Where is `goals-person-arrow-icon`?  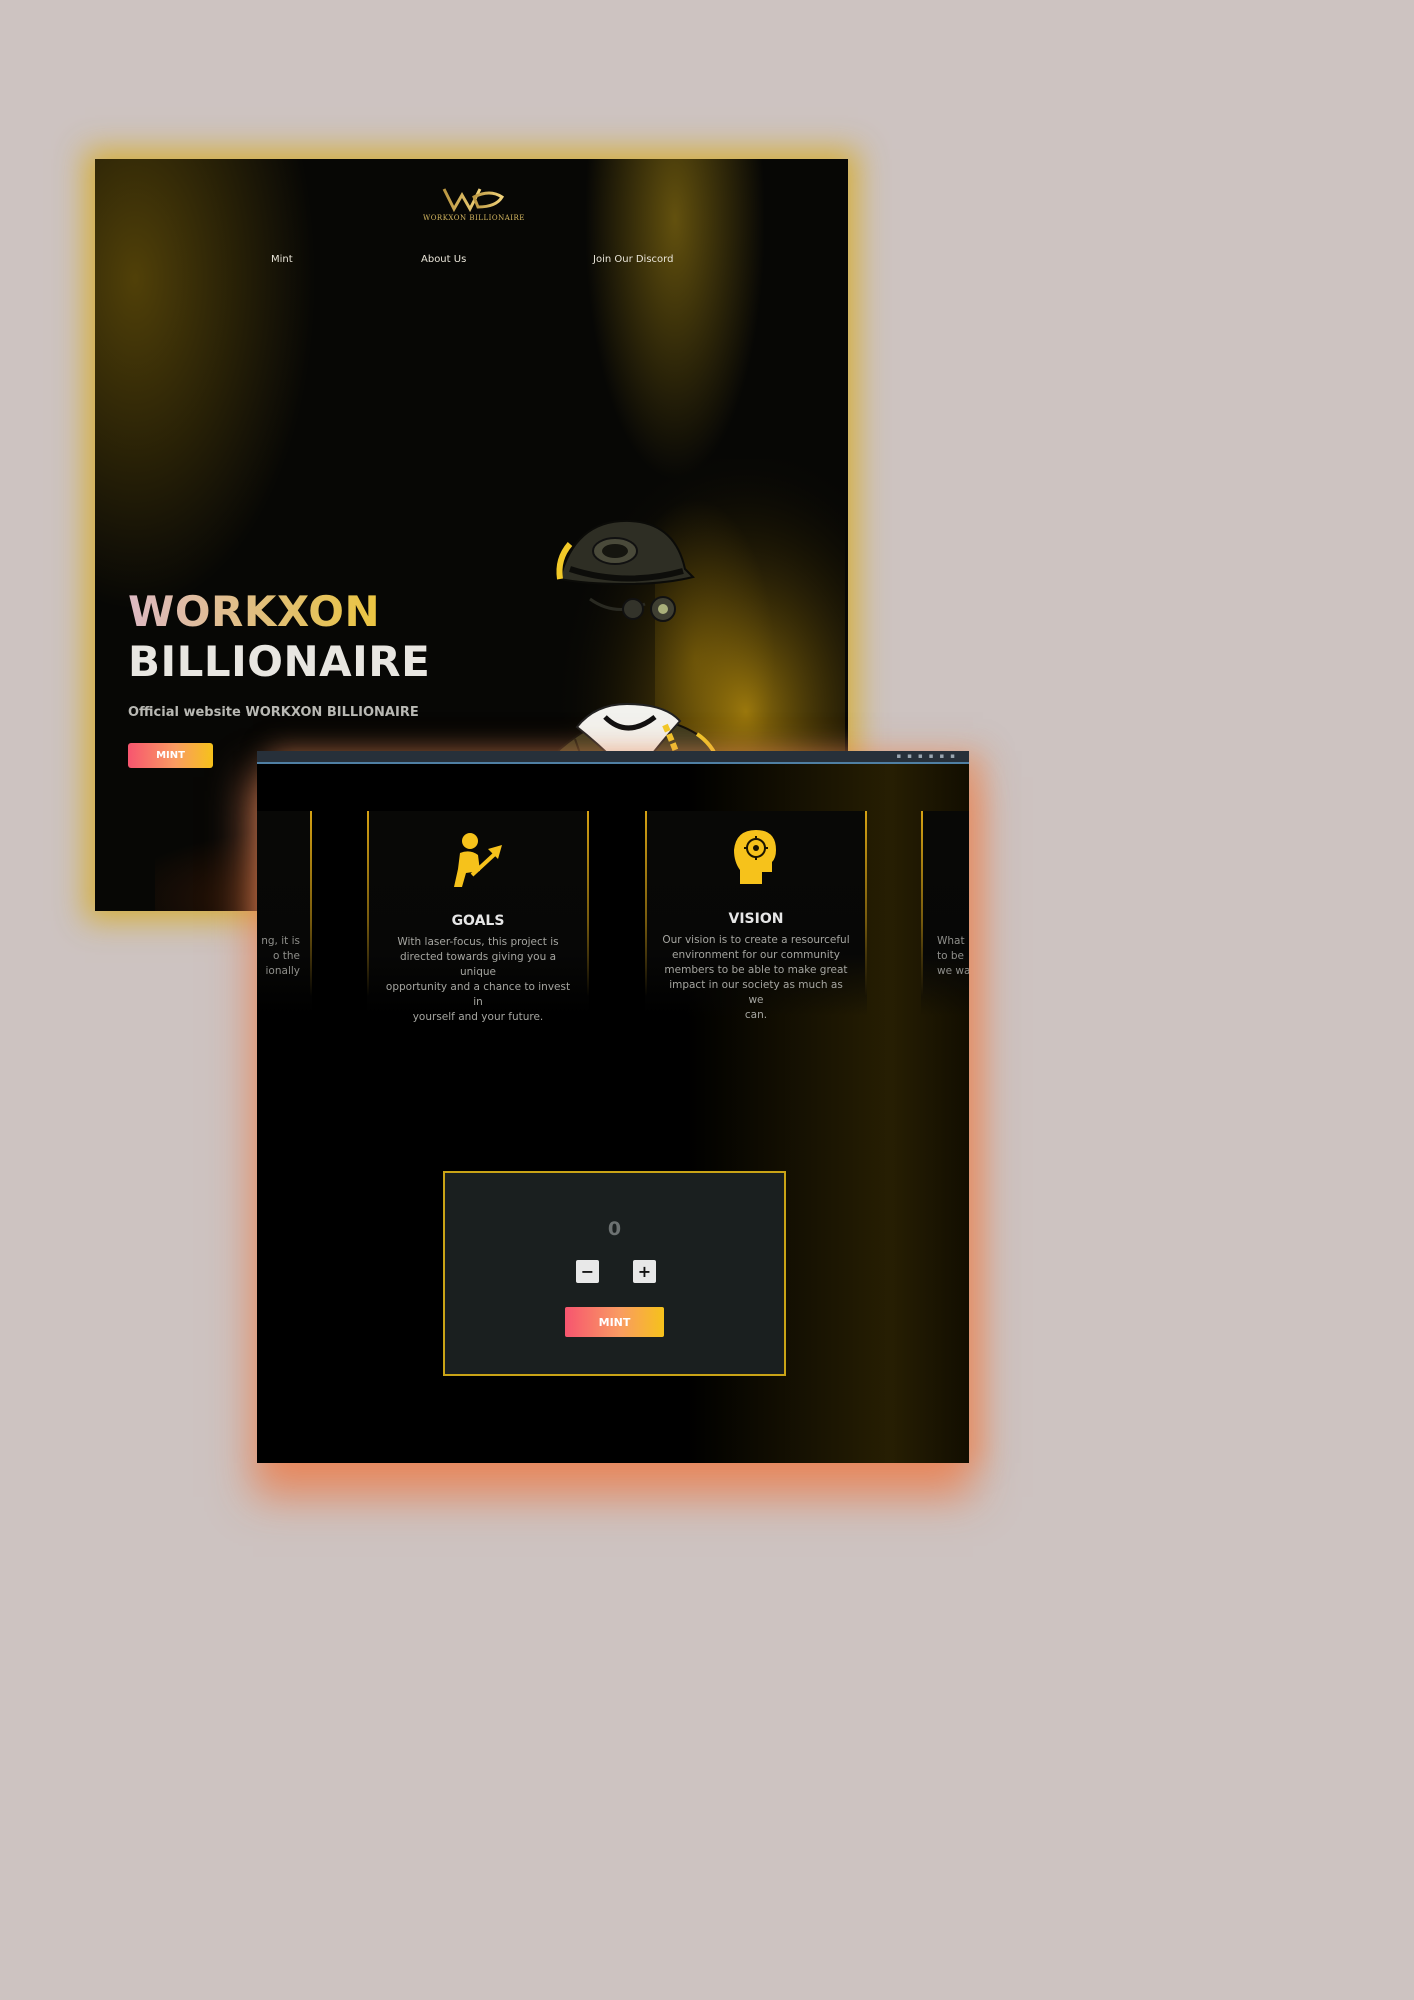 goals-person-arrow-icon is located at coordinates (478, 860).